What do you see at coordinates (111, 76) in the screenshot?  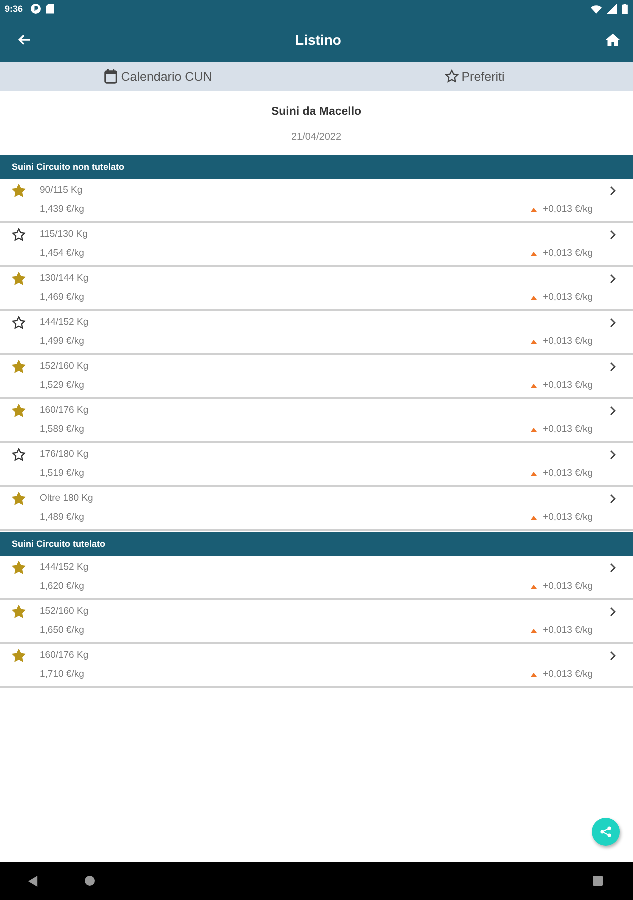 I see `calendar-icon` at bounding box center [111, 76].